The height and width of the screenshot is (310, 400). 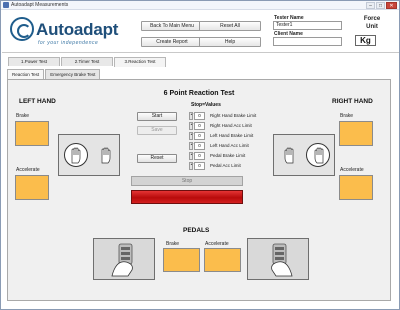 I want to click on right-brake-value, so click(x=356, y=133).